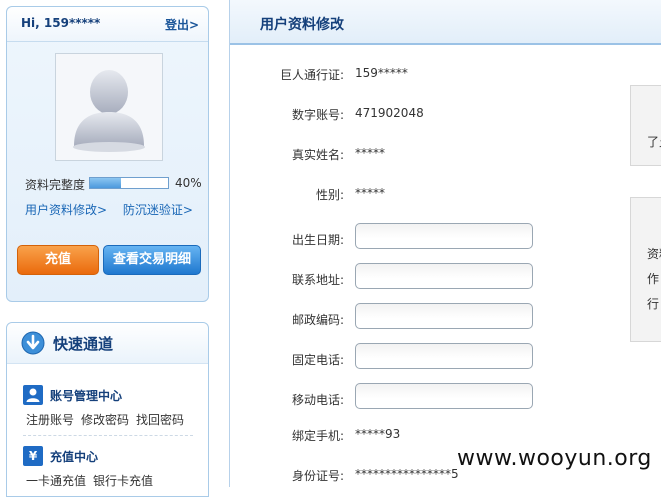  Describe the element at coordinates (317, 436) in the screenshot. I see `field-label: 绑定手机:` at that location.